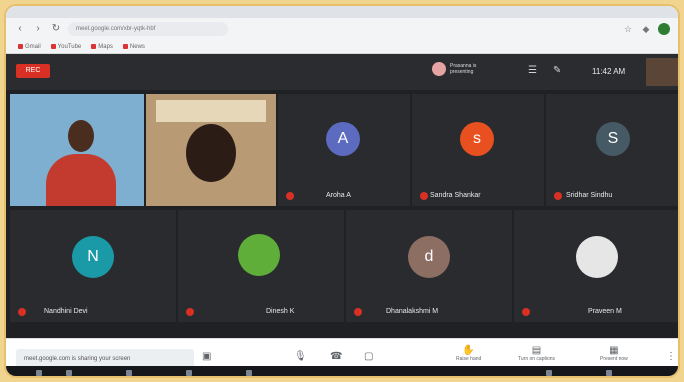 The width and height of the screenshot is (684, 382). What do you see at coordinates (56, 29) in the screenshot?
I see `reload-icon: ↻` at bounding box center [56, 29].